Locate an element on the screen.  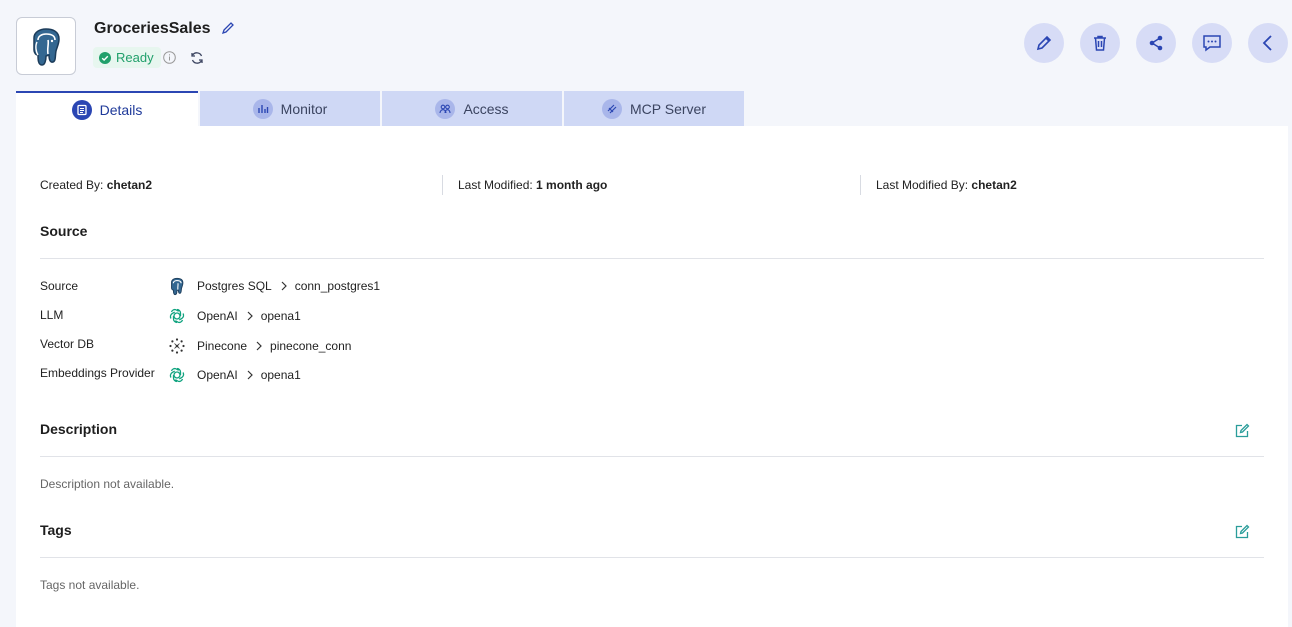
provider-name: Pinecone is located at coordinates (222, 346).